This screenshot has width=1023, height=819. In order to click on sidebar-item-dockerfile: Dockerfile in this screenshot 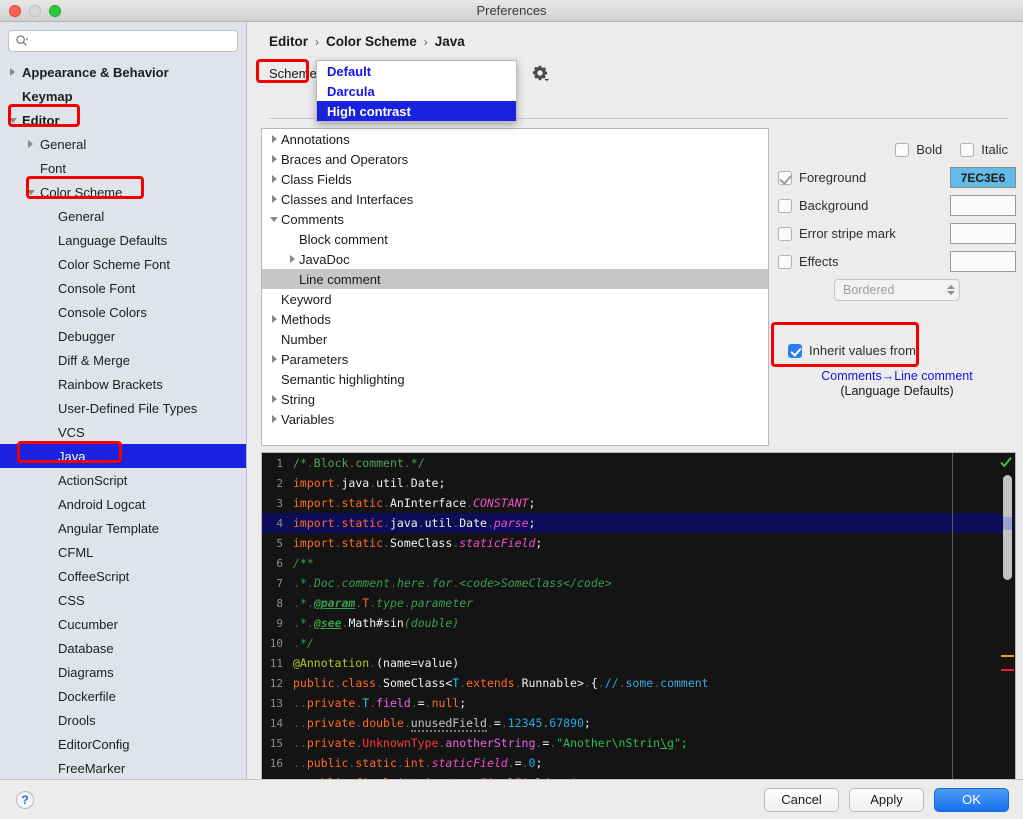, I will do `click(123, 696)`.